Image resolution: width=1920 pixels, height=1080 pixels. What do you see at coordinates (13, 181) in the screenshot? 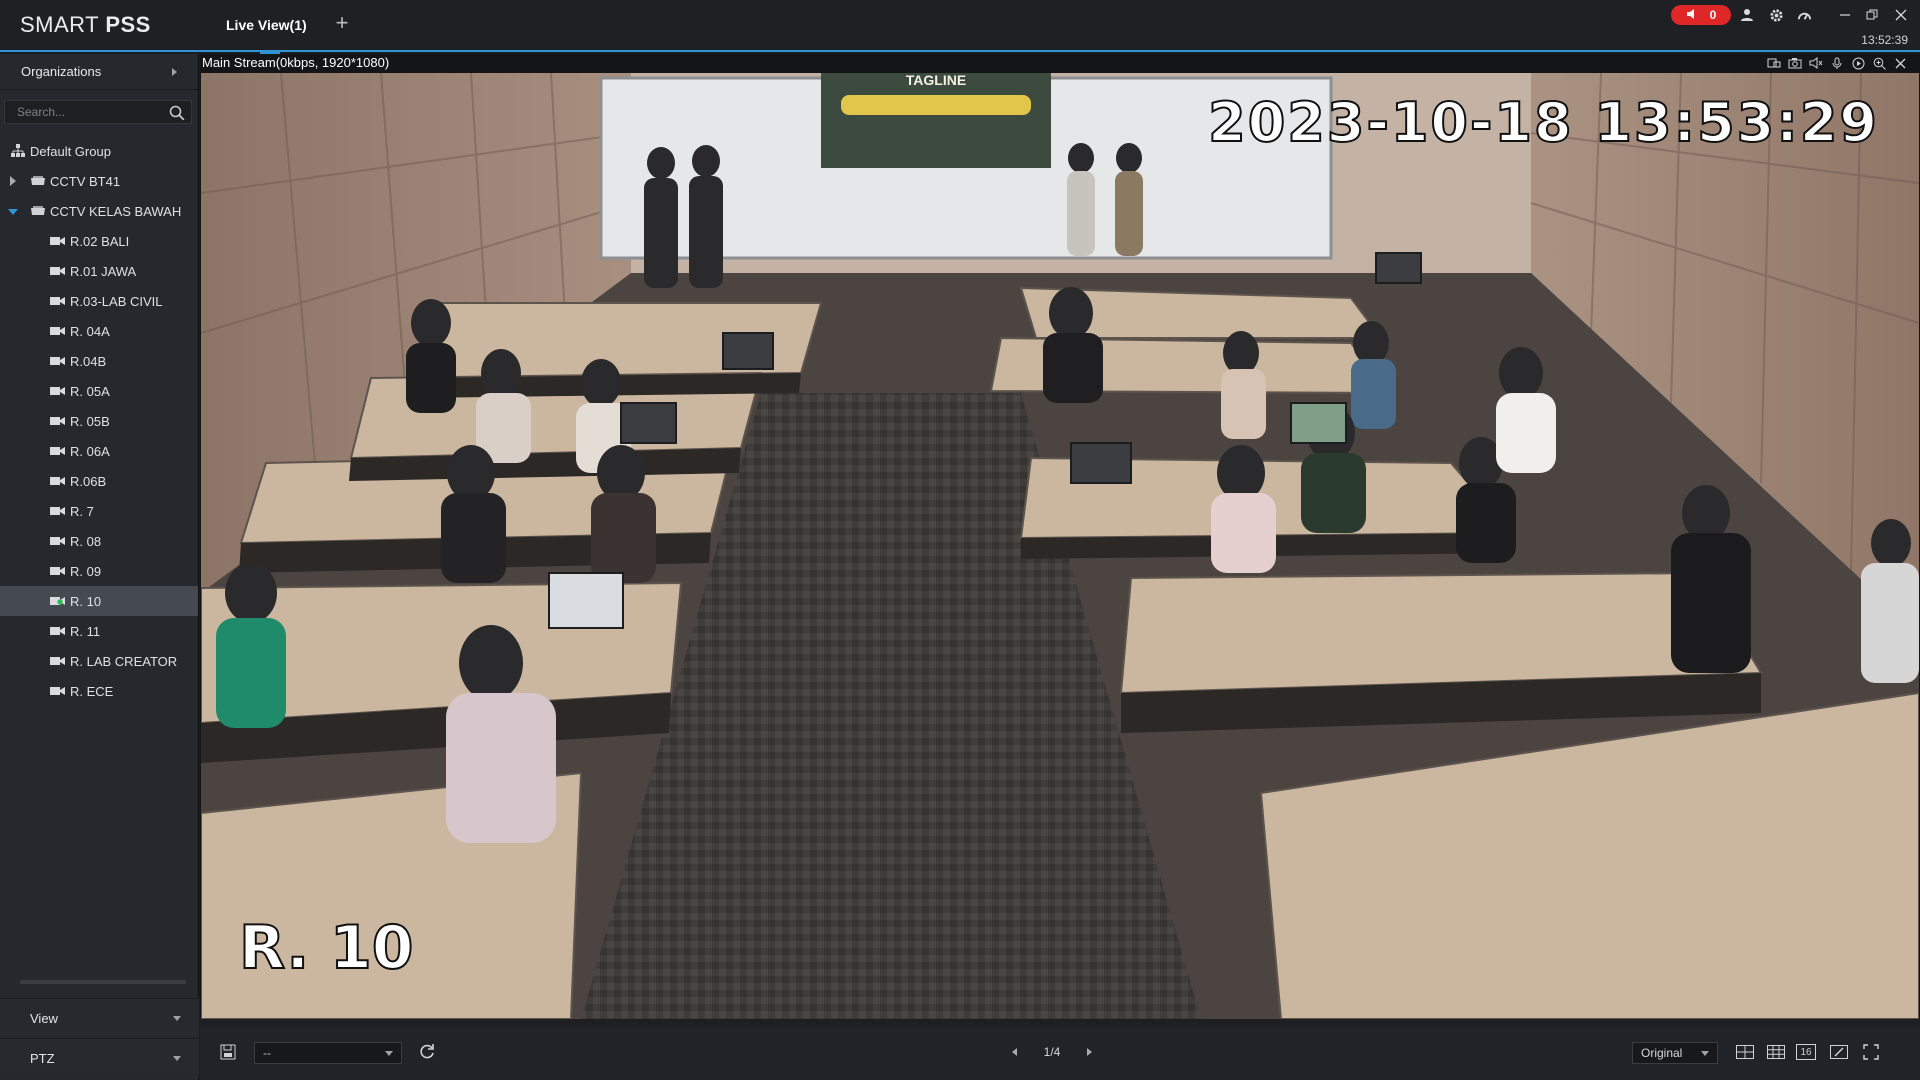
I see `expand-caret-icon` at bounding box center [13, 181].